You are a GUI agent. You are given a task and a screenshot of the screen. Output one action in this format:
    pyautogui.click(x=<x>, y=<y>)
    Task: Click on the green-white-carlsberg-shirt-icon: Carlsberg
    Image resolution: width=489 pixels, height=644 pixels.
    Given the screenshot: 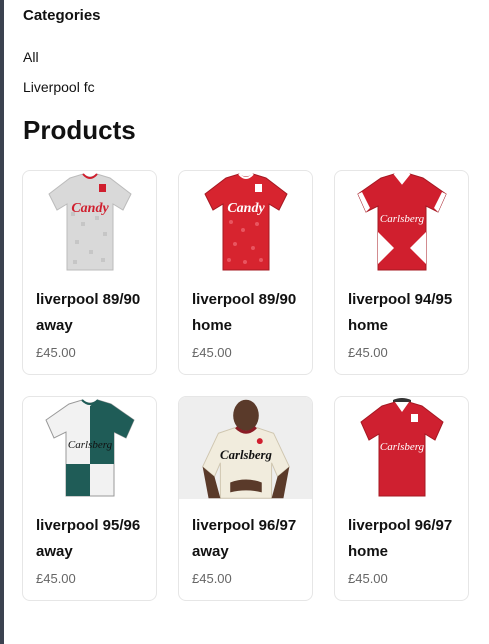 What is the action you would take?
    pyautogui.click(x=89, y=448)
    